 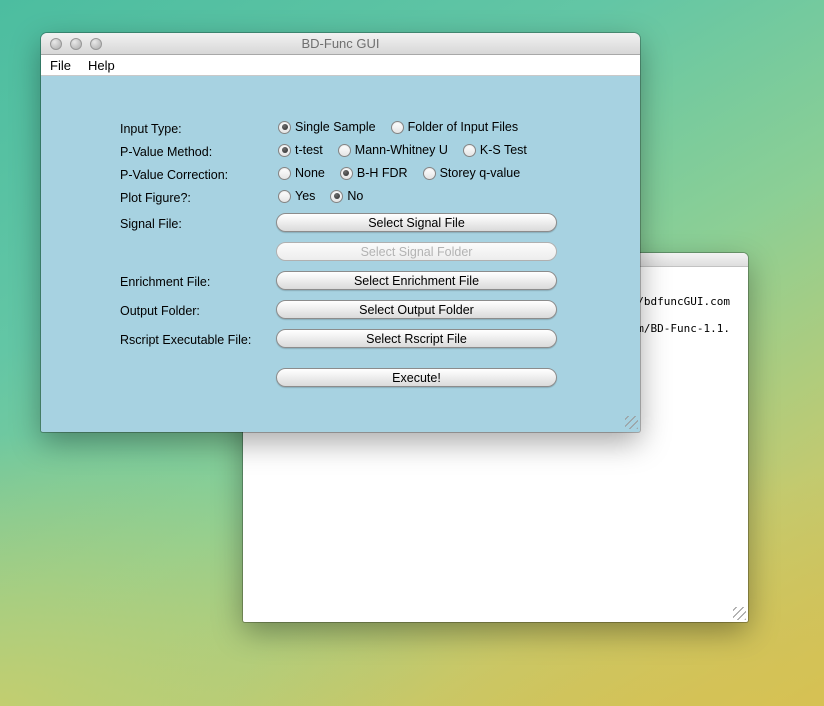 What do you see at coordinates (174, 175) in the screenshot?
I see `pvalue-correction-label: P-Value Correction:` at bounding box center [174, 175].